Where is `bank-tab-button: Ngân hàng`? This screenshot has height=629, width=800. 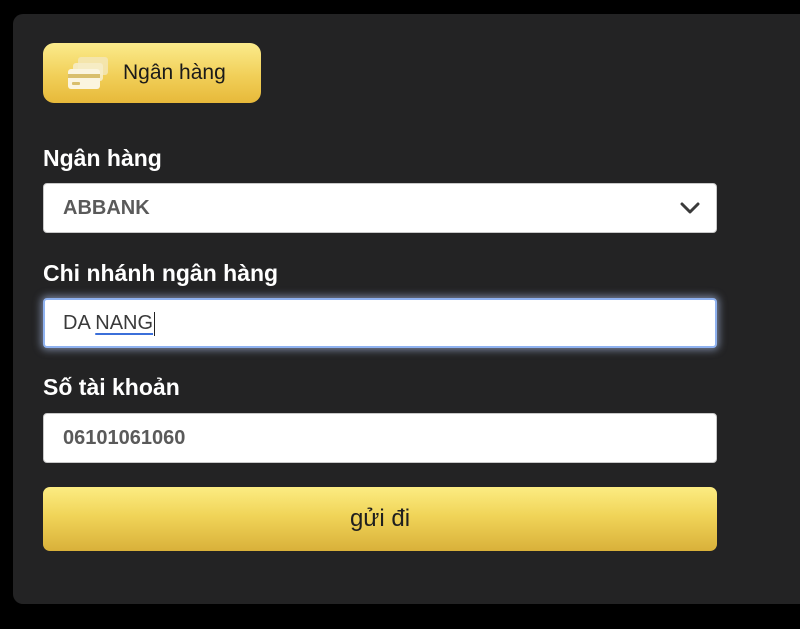
bank-tab-button: Ngân hàng is located at coordinates (152, 73).